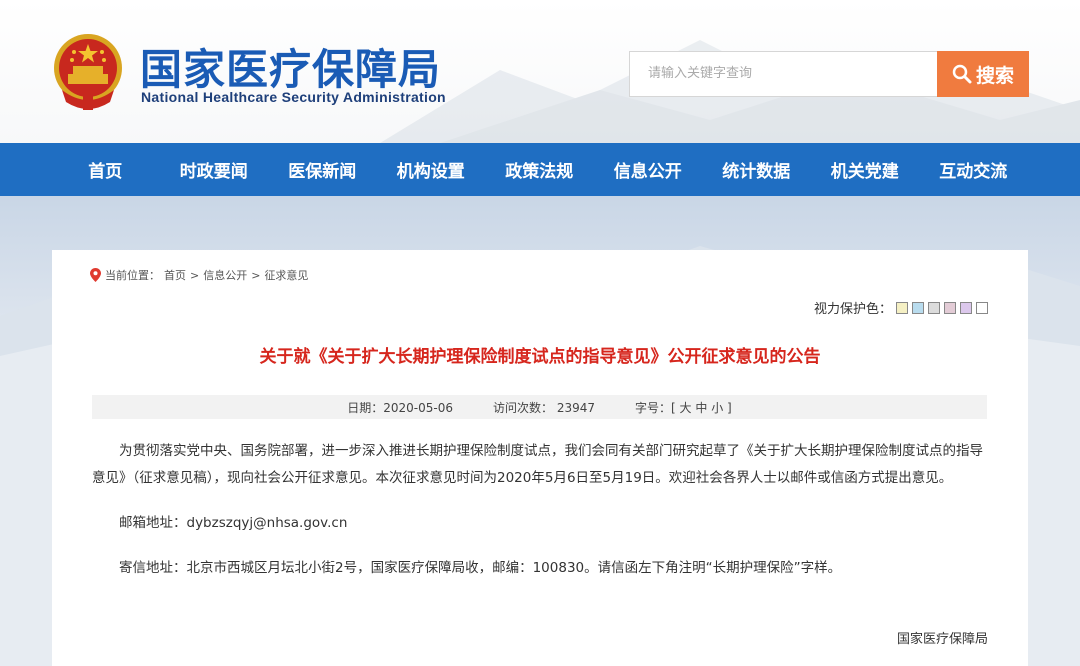 The height and width of the screenshot is (666, 1080). What do you see at coordinates (783, 74) in the screenshot?
I see `search-input: 请输入关键字查询` at bounding box center [783, 74].